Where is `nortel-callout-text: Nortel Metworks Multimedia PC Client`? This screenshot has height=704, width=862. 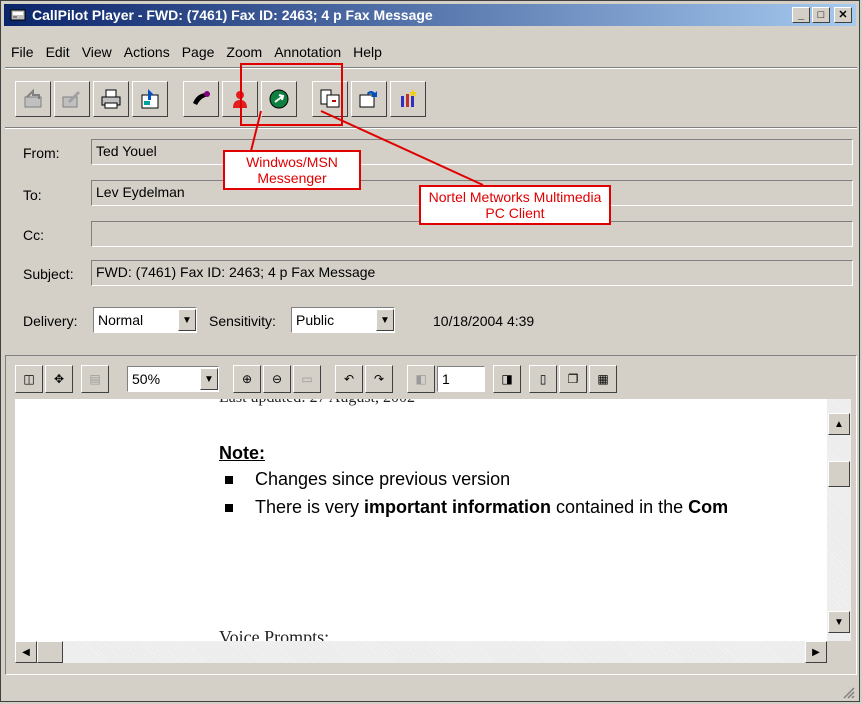 nortel-callout-text: Nortel Metworks Multimedia PC Client is located at coordinates (515, 205).